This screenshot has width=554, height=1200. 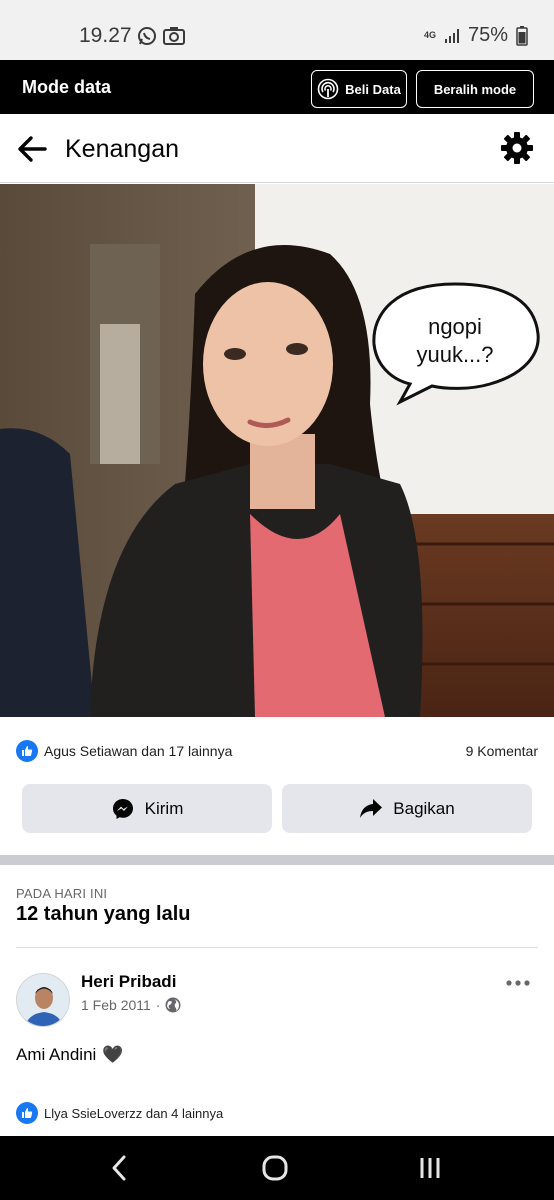 I want to click on post-body: Ami Andini, so click(x=56, y=1054).